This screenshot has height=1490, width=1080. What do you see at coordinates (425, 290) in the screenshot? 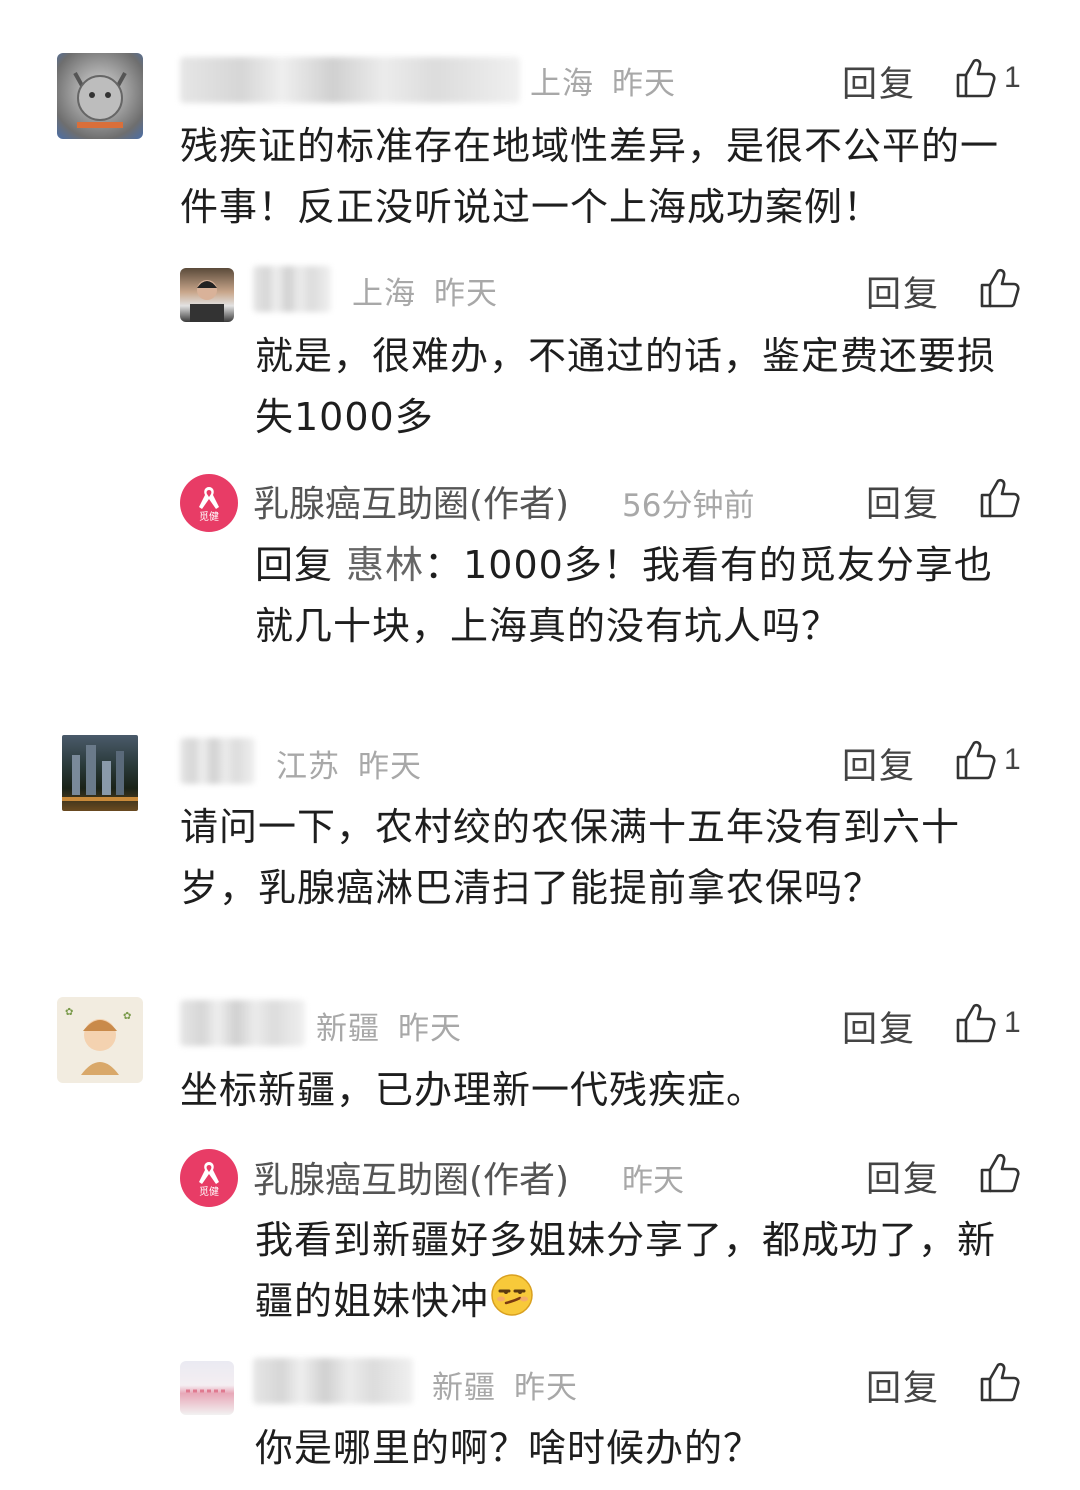
I see `reply-meta: 上海 昨天` at bounding box center [425, 290].